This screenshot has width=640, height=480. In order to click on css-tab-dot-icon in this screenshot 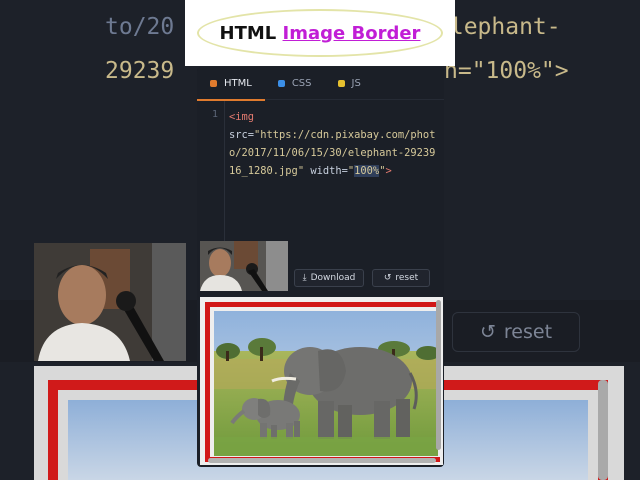, I will do `click(281, 83)`.